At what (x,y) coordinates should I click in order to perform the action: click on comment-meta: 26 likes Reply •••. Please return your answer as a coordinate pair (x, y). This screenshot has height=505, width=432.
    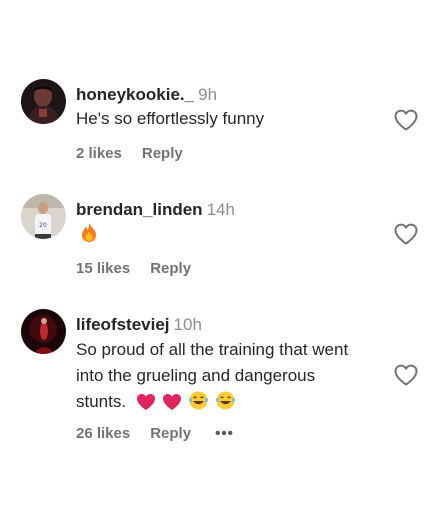
    Looking at the image, I should click on (155, 434).